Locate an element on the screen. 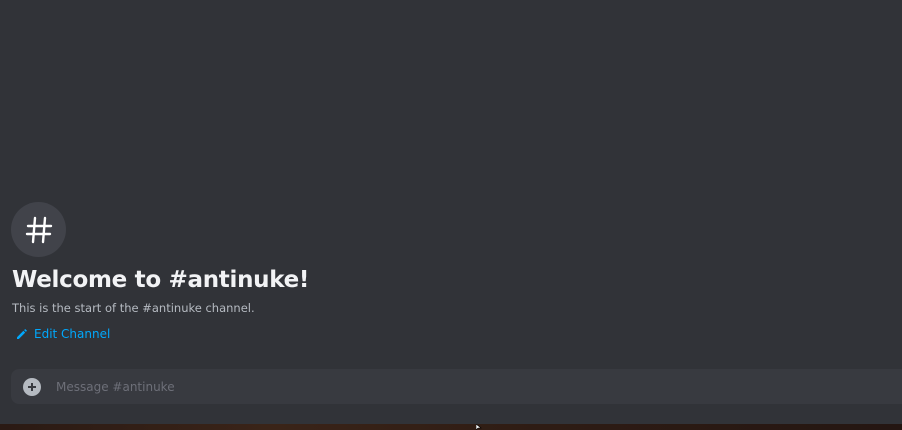 The image size is (902, 430). pencil-icon is located at coordinates (22, 334).